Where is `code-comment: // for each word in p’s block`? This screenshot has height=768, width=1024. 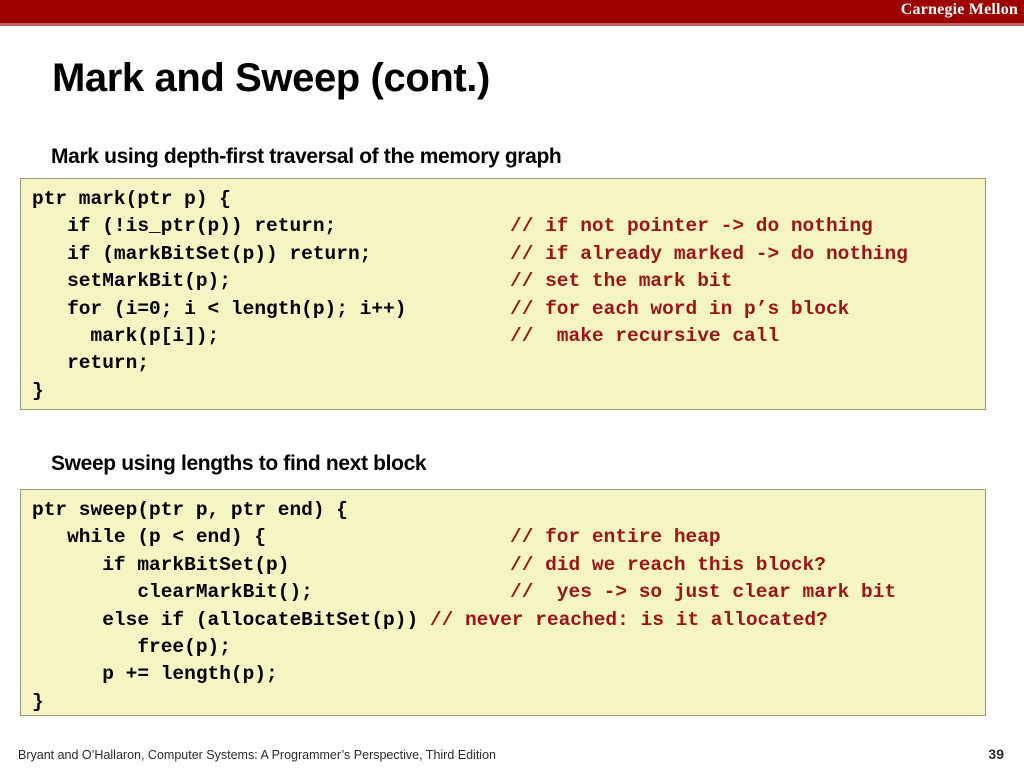 code-comment: // for each word in p’s block is located at coordinates (680, 308).